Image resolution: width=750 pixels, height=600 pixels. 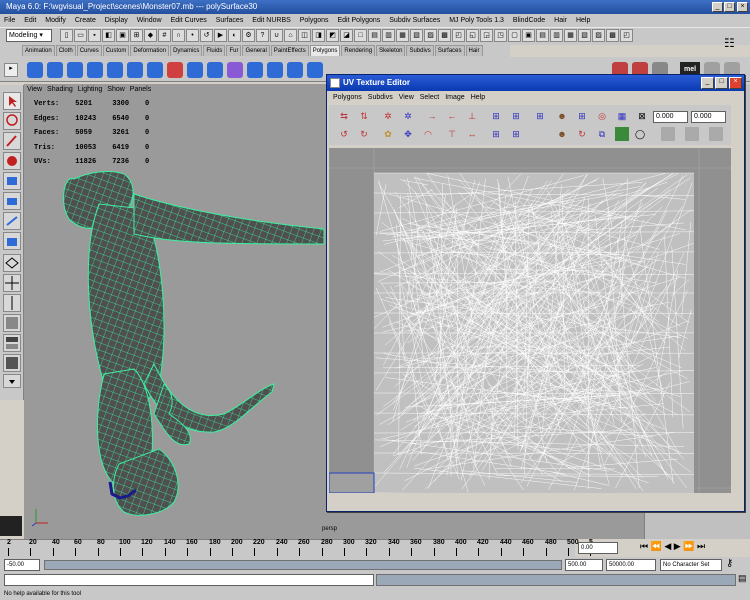 What do you see at coordinates (155, 70) in the screenshot?
I see `combine-icon` at bounding box center [155, 70].